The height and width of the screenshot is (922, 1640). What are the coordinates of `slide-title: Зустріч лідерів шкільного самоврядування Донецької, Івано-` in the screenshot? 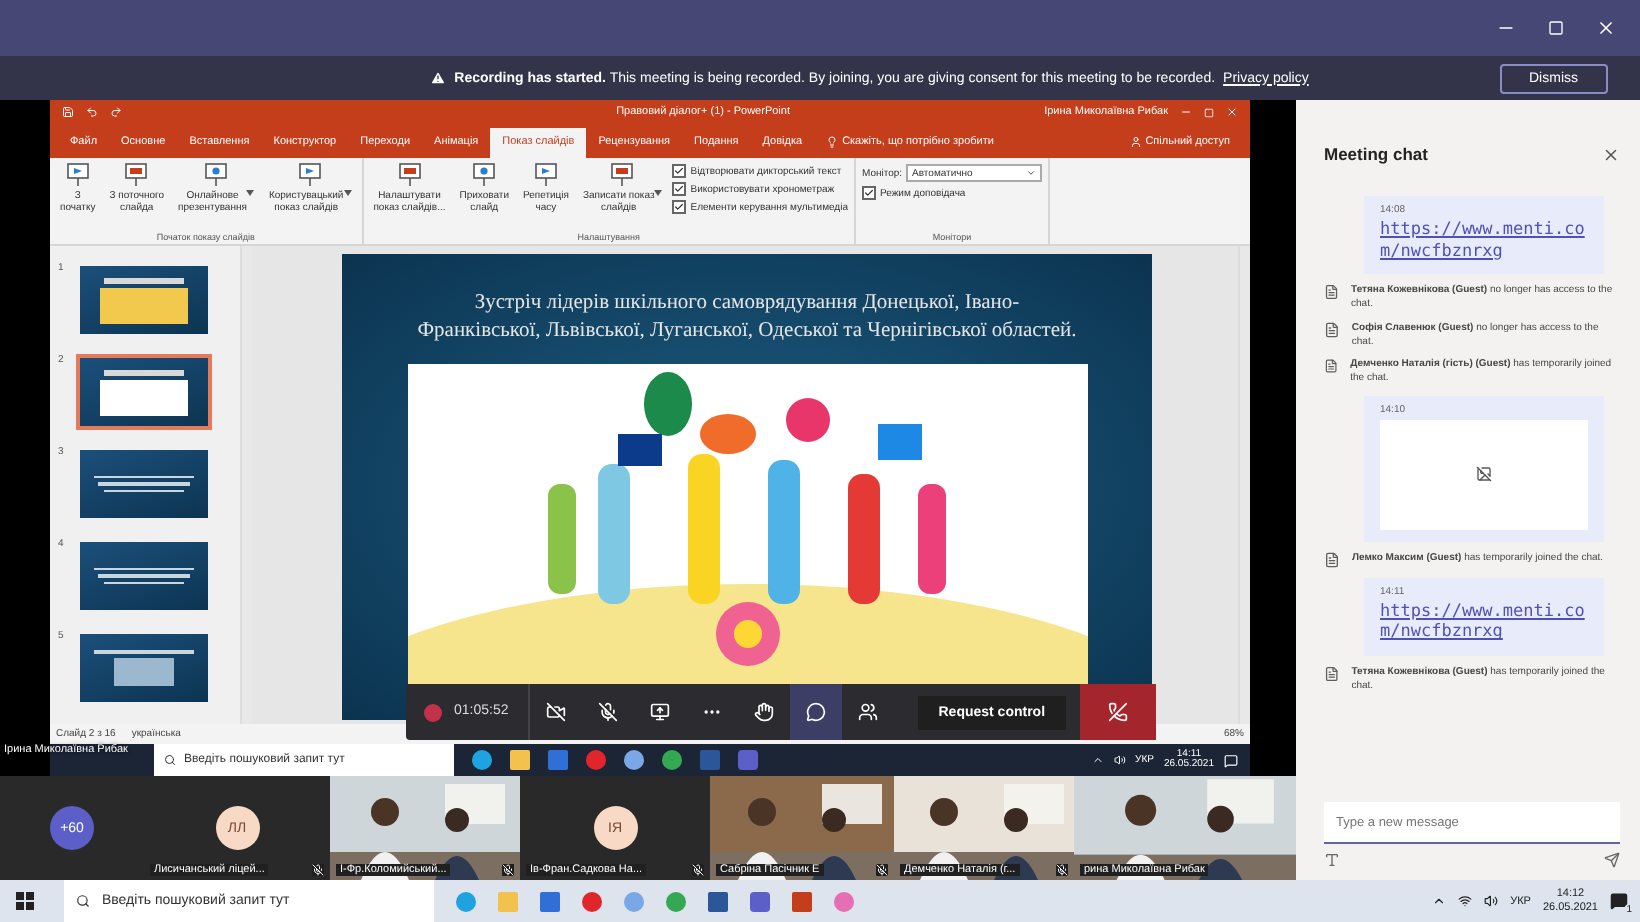 It's located at (747, 304).